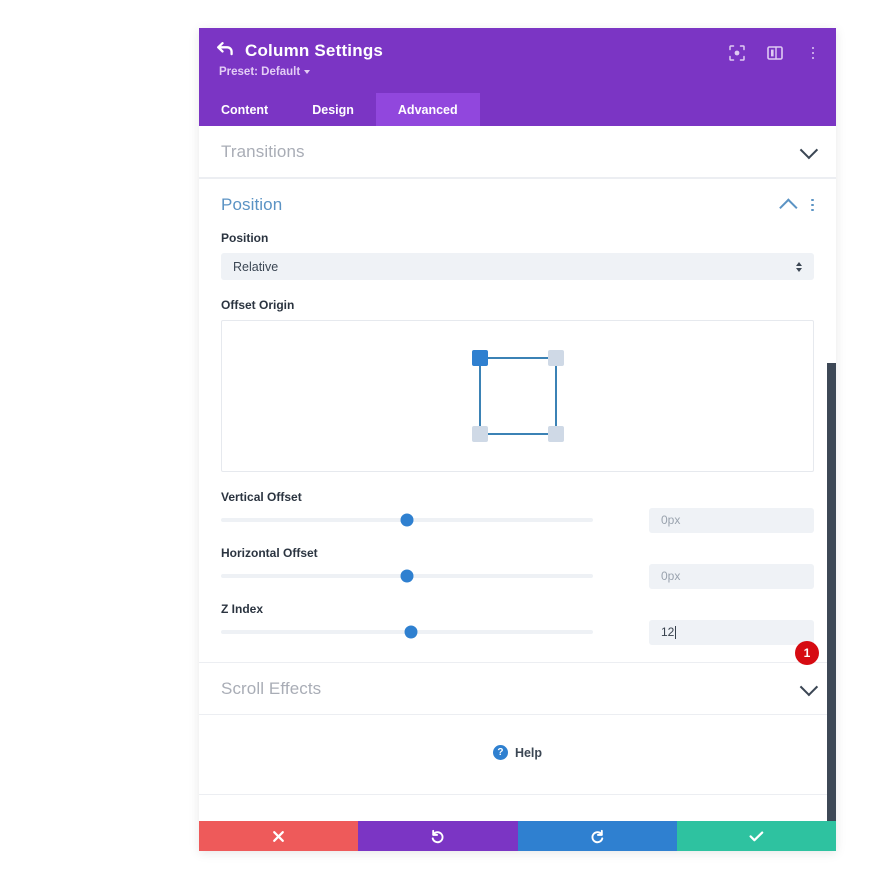 The height and width of the screenshot is (879, 880). Describe the element at coordinates (314, 50) in the screenshot. I see `page-title: Column Settings` at that location.